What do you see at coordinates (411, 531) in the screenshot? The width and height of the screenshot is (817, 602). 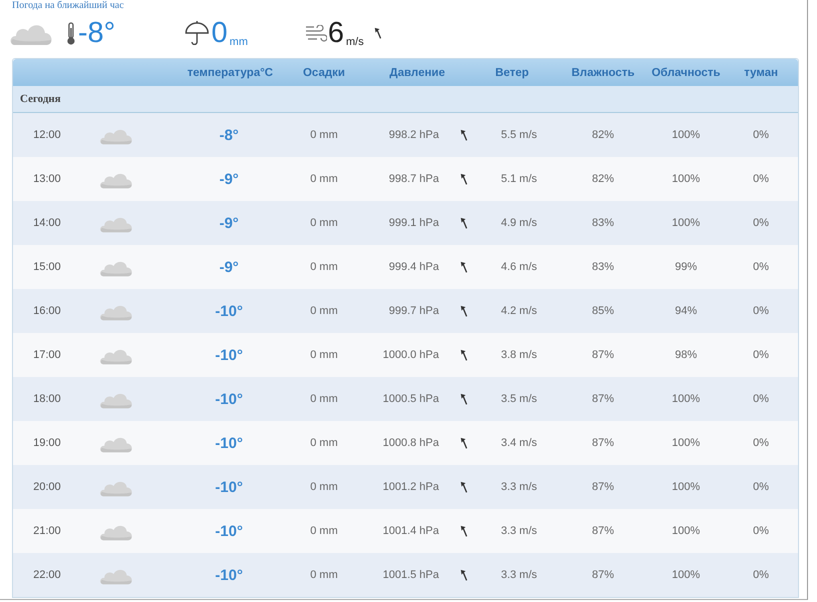 I see `pressure-cell-text: 1001.4 hPa` at bounding box center [411, 531].